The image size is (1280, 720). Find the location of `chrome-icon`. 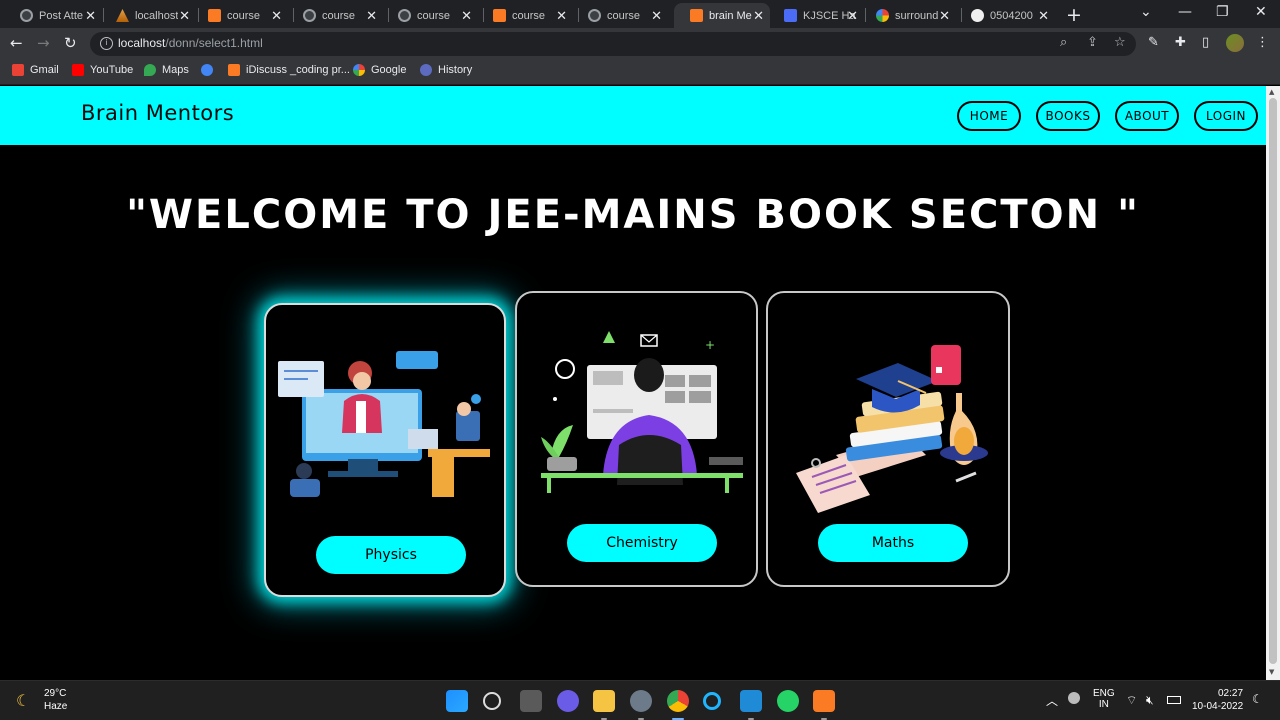

chrome-icon is located at coordinates (678, 701).